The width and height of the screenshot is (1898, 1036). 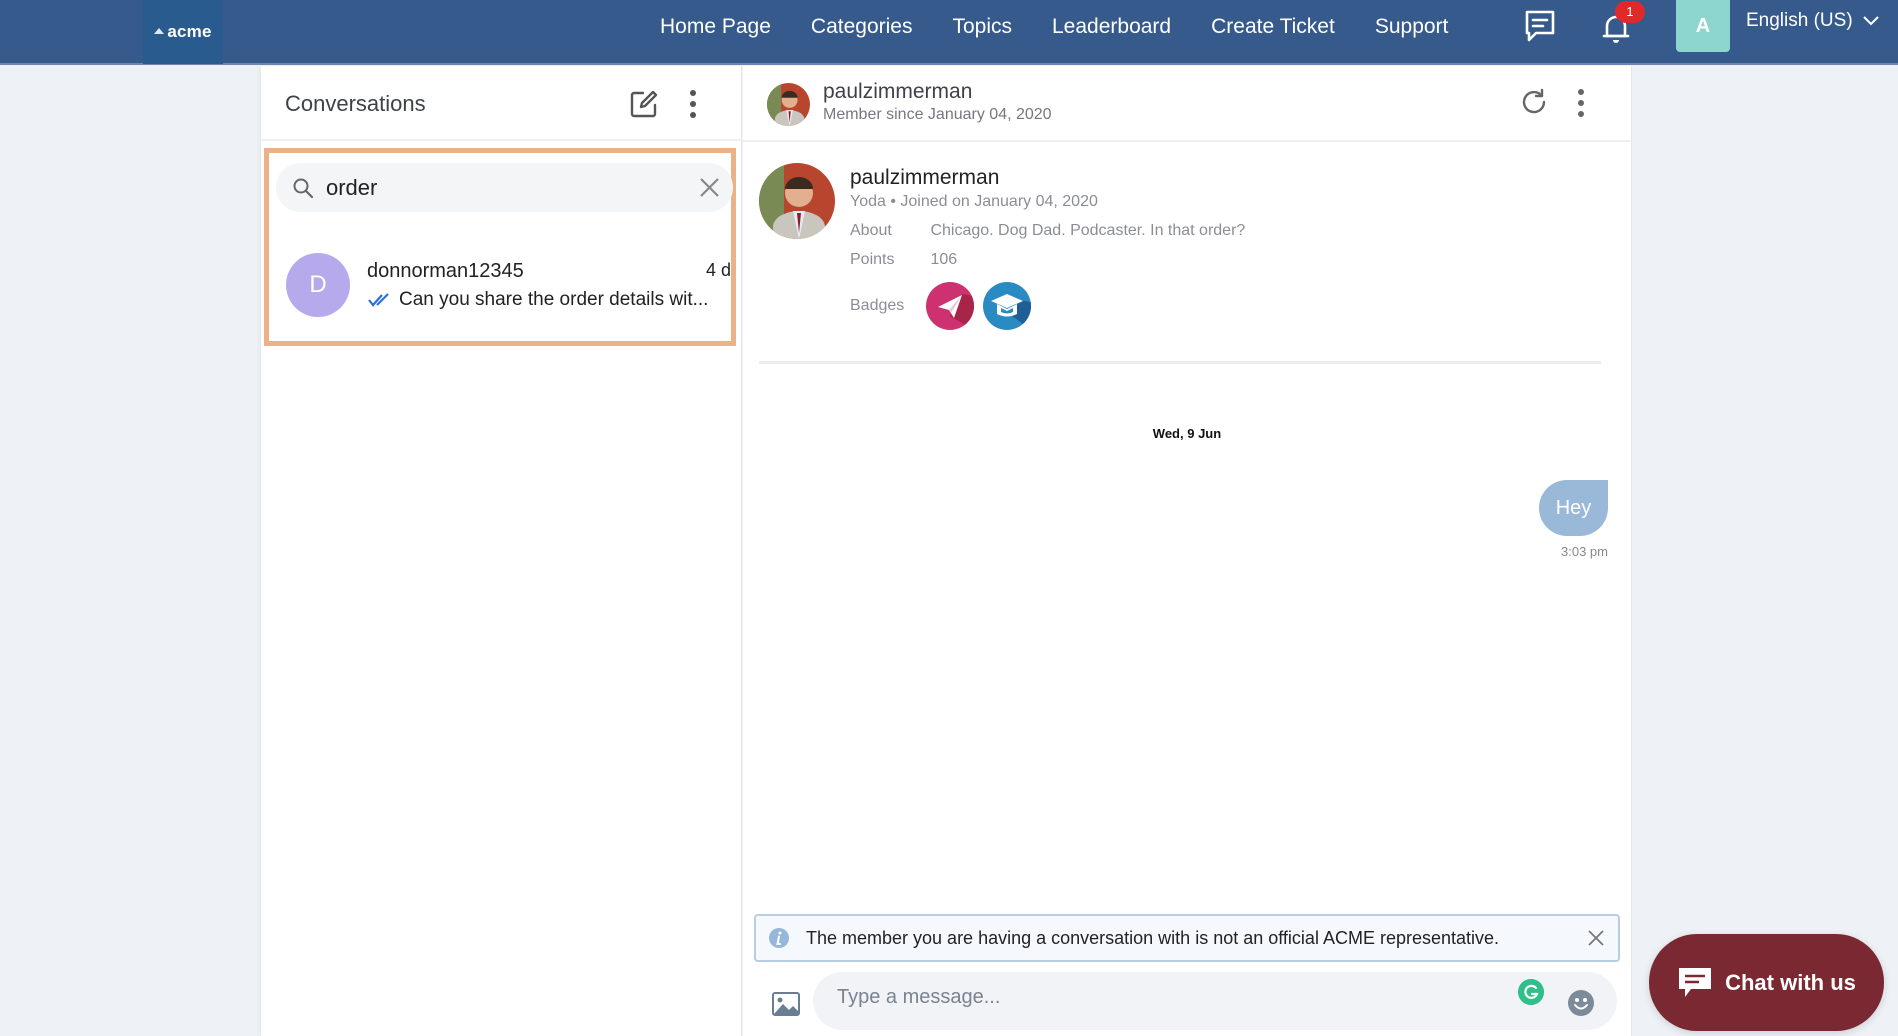 What do you see at coordinates (1273, 27) in the screenshot?
I see `nav-create-ticket: Create Ticket` at bounding box center [1273, 27].